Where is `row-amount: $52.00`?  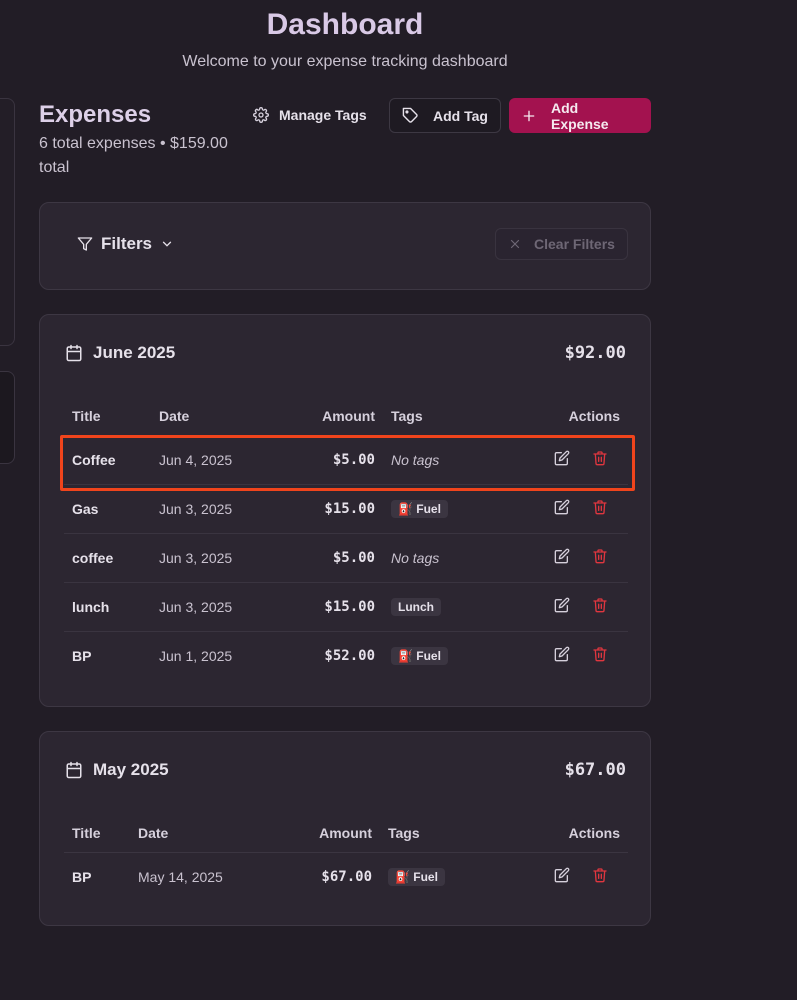
row-amount: $52.00 is located at coordinates (349, 655).